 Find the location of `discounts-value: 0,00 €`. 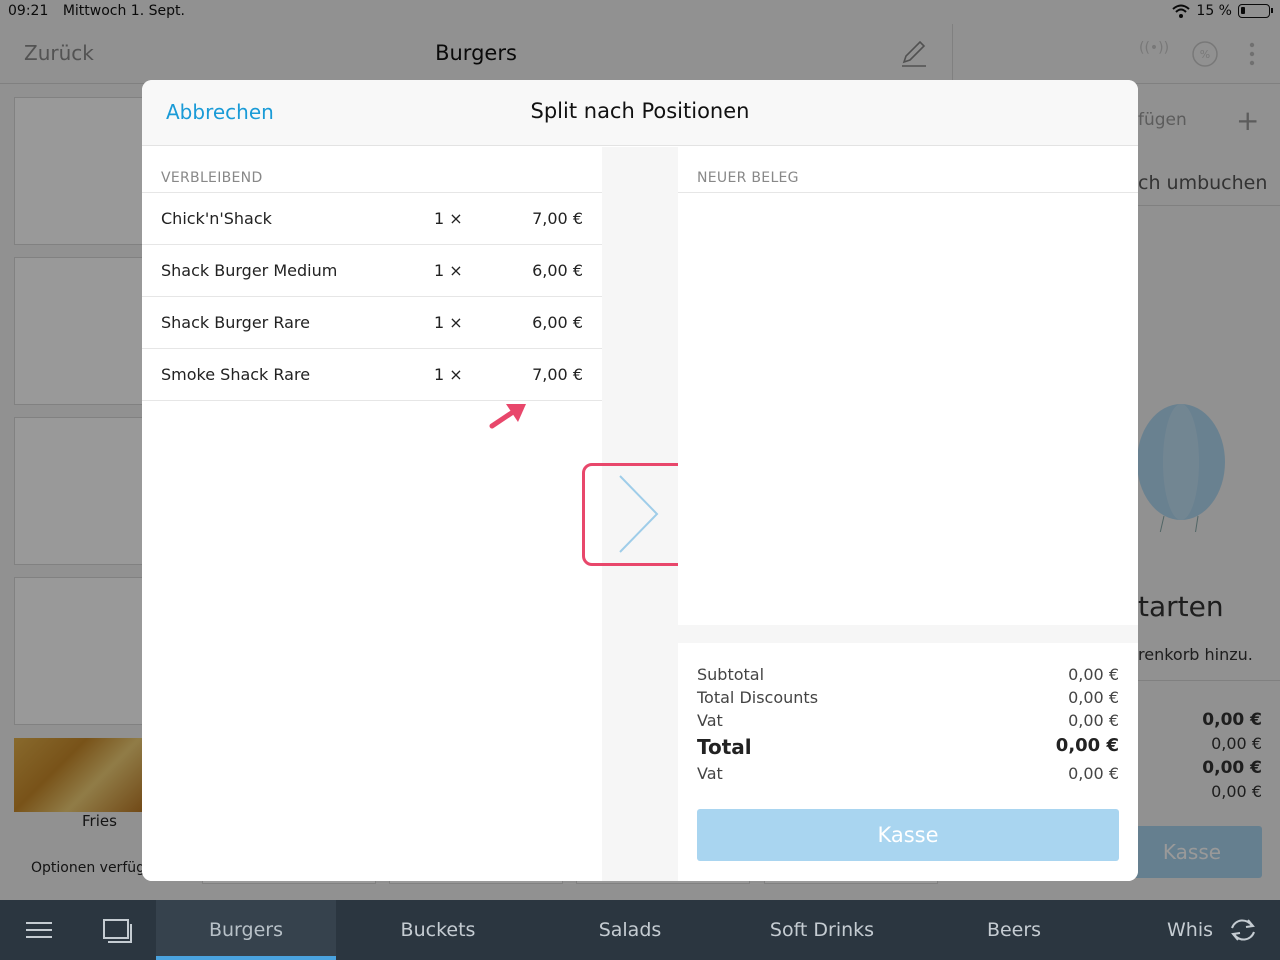

discounts-value: 0,00 € is located at coordinates (1093, 697).